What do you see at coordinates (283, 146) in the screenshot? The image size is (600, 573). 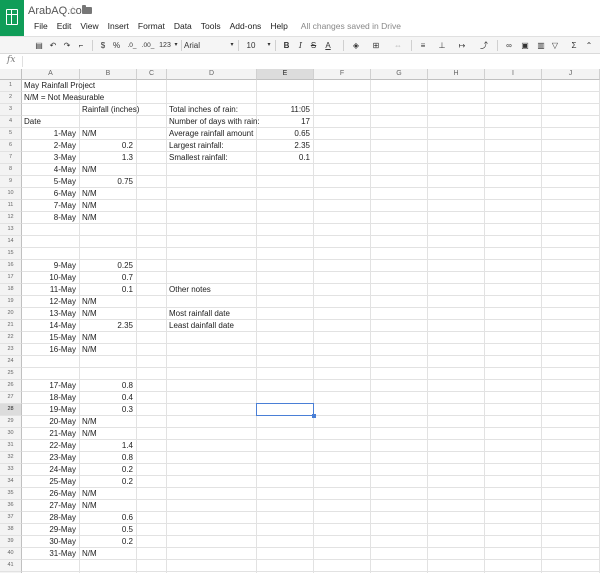 I see `cell-e6: 2.35` at bounding box center [283, 146].